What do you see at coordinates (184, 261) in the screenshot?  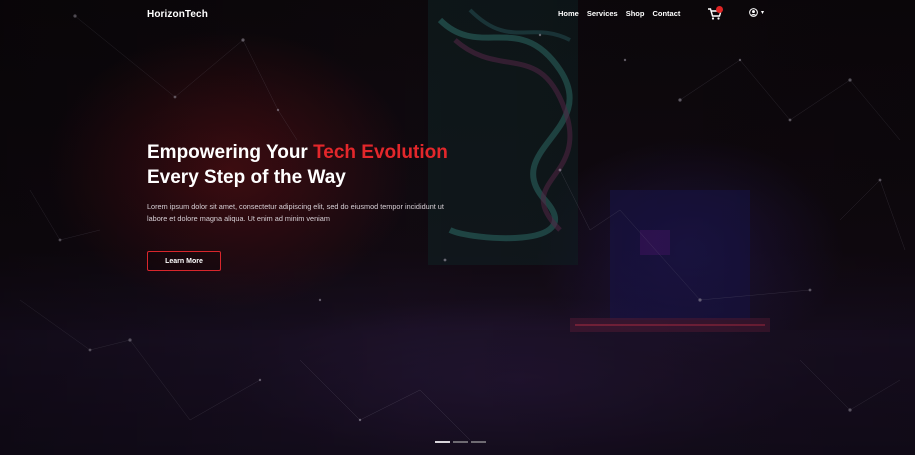 I see `learn-more-button: Learn More` at bounding box center [184, 261].